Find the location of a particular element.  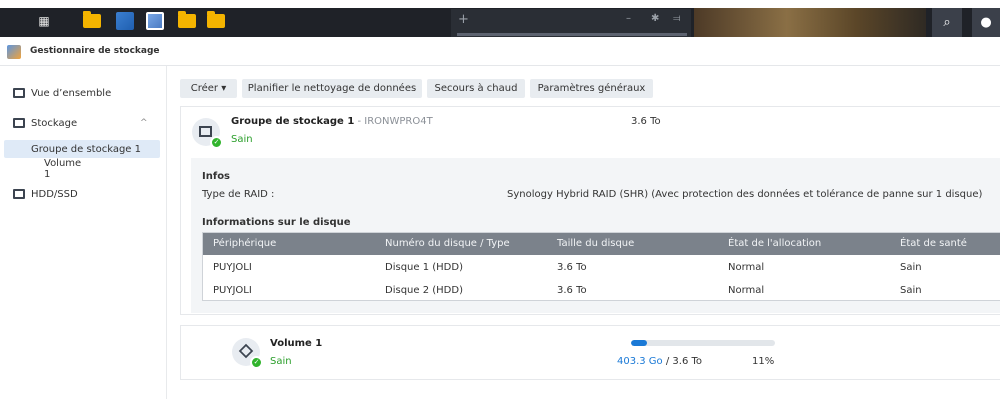

app-title-bar: Gestionnaire de stockage is located at coordinates (500, 52).